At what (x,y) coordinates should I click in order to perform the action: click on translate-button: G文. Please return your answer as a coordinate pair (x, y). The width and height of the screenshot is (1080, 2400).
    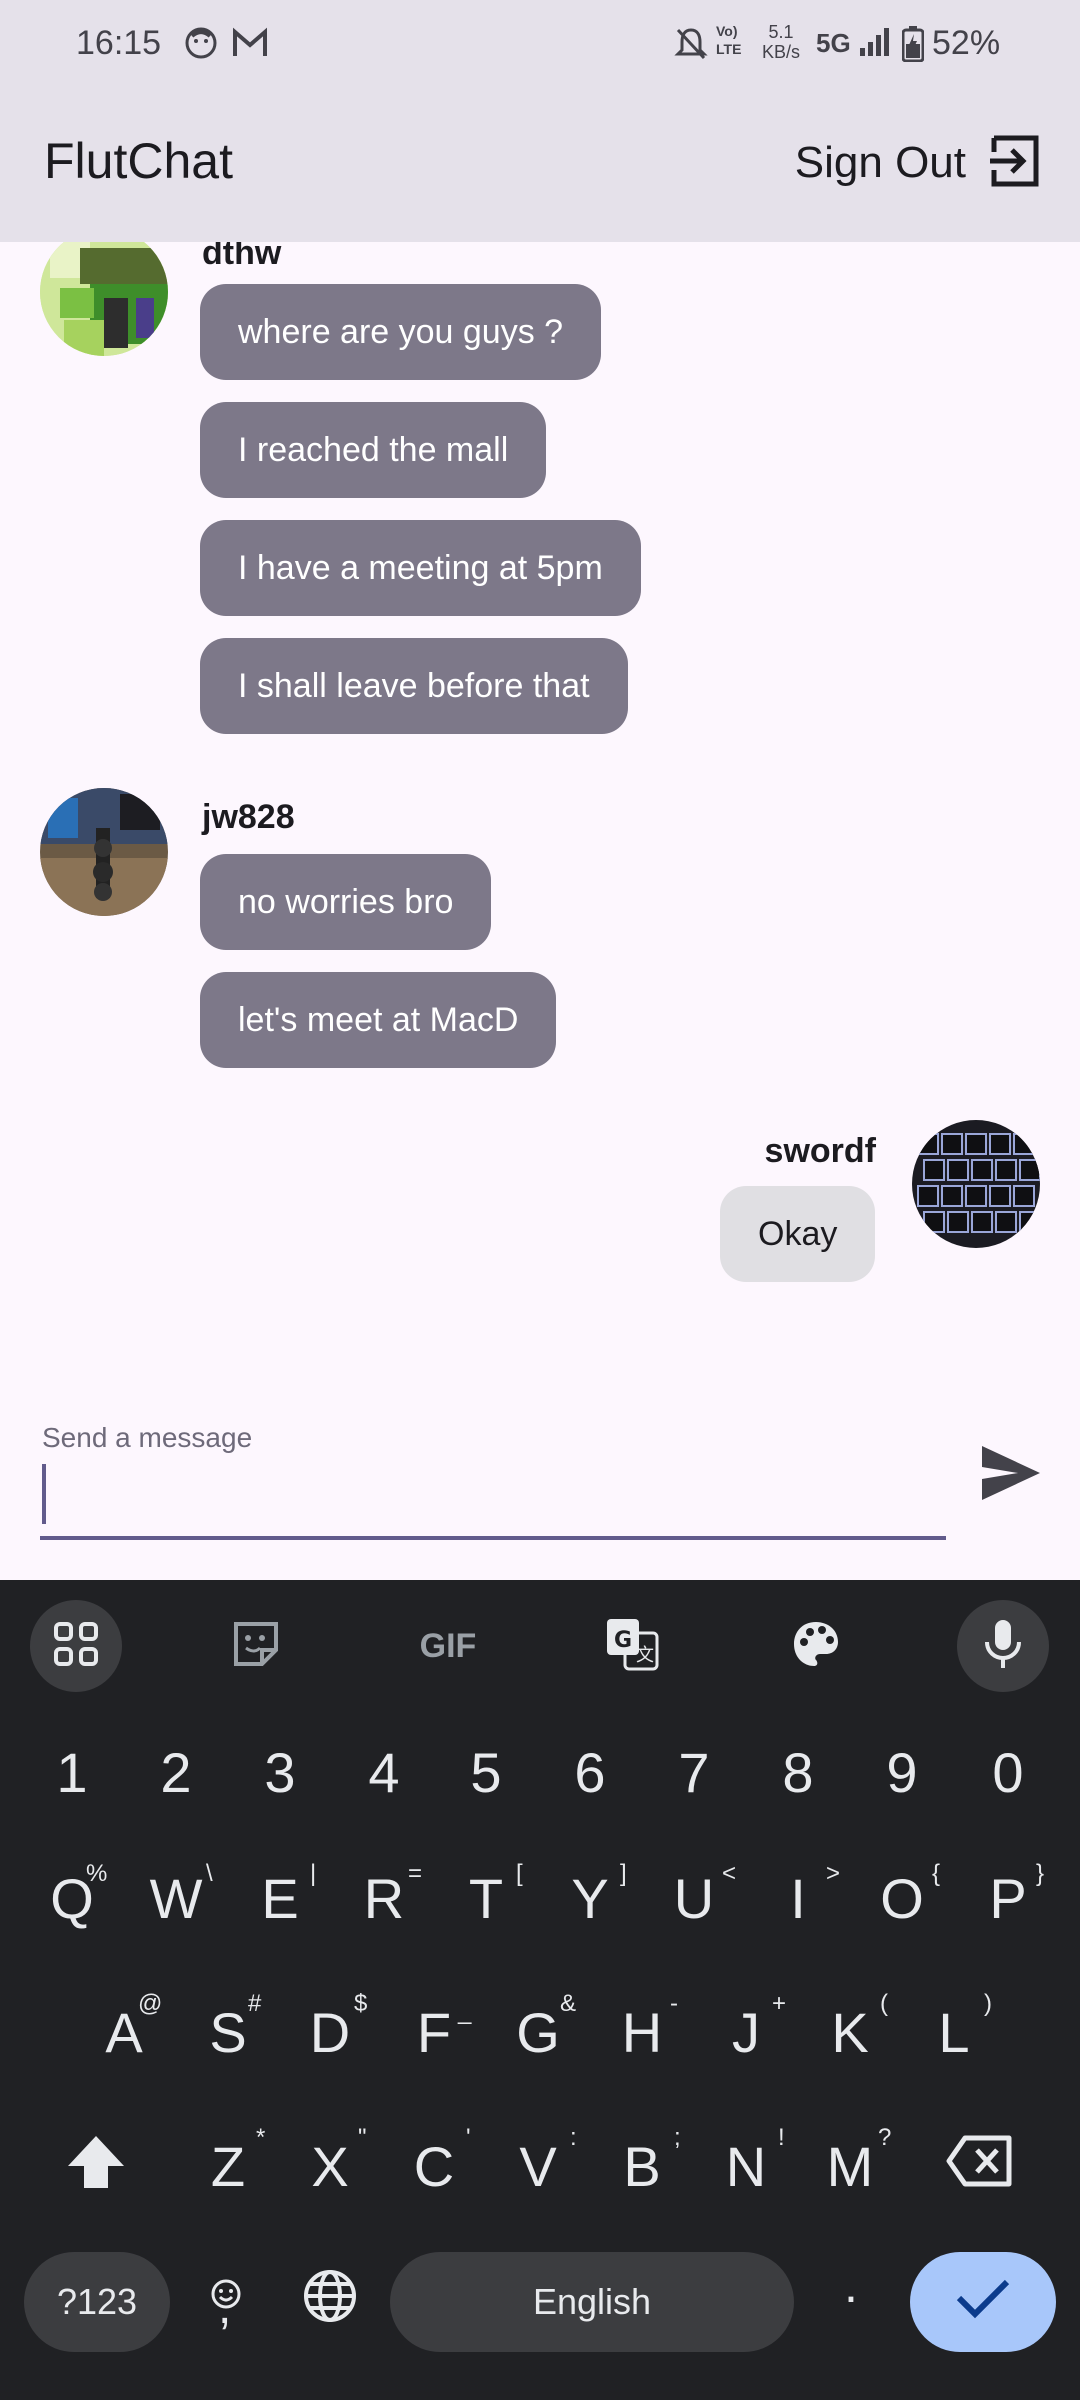
    Looking at the image, I should click on (632, 1646).